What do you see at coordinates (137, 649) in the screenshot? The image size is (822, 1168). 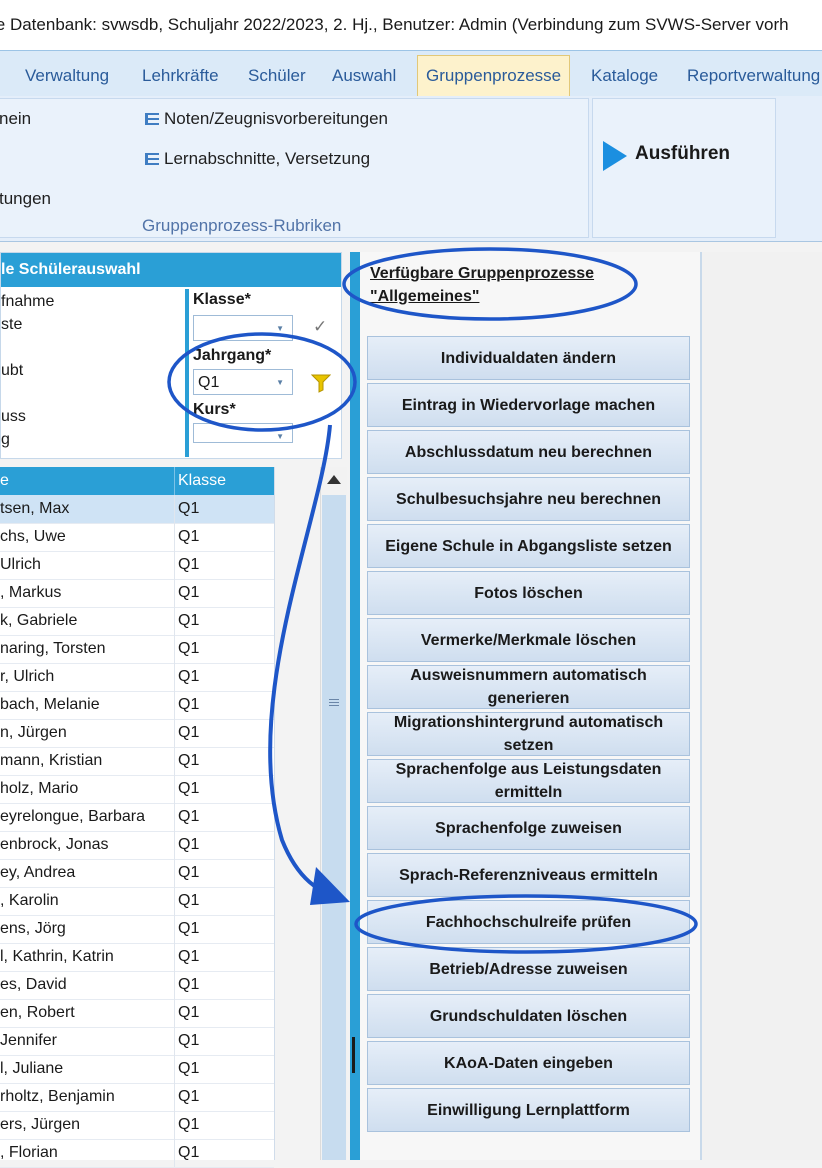 I see `table-row: naring, Torsten Q1` at bounding box center [137, 649].